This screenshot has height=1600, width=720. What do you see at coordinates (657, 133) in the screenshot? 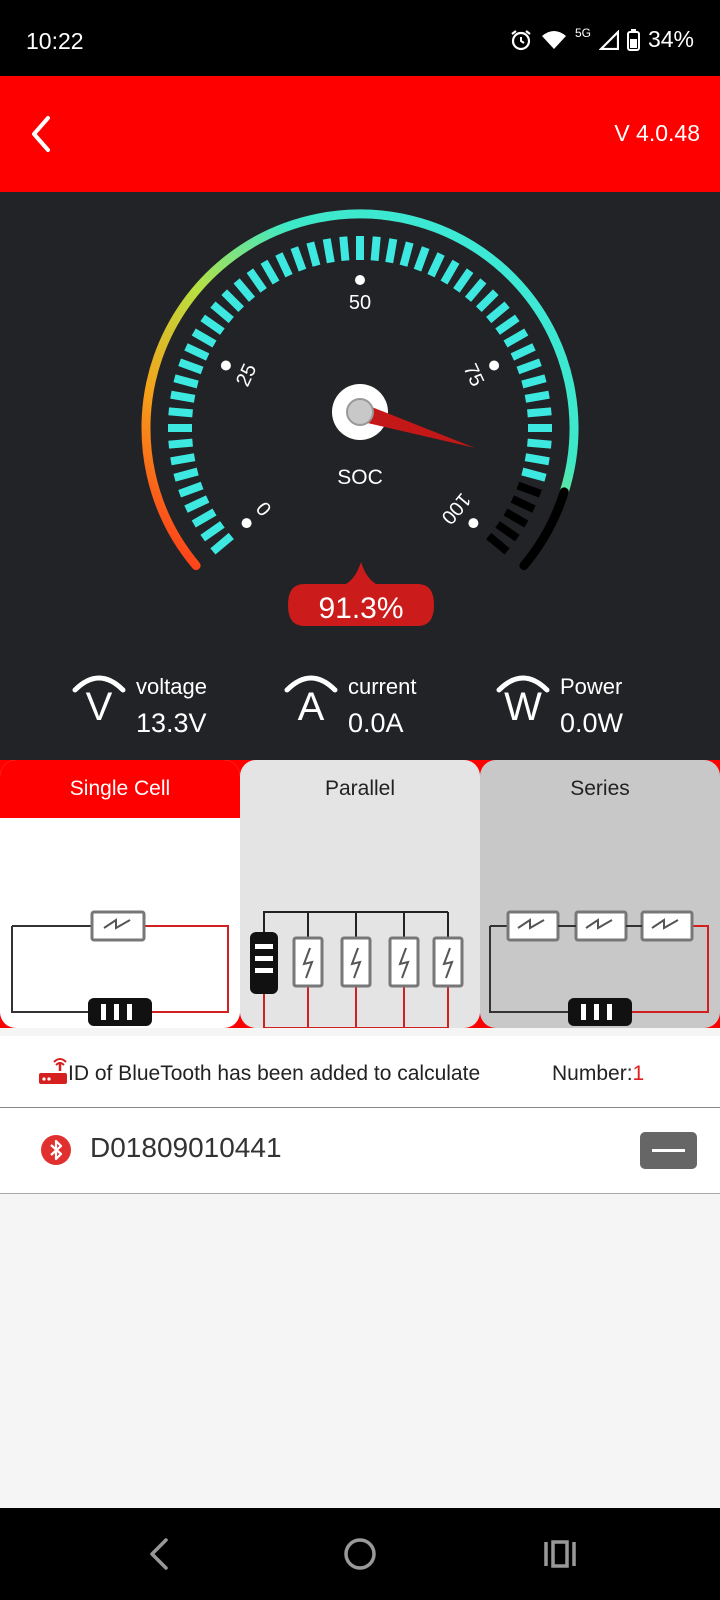
I see `app-version: V 4.0.48` at bounding box center [657, 133].